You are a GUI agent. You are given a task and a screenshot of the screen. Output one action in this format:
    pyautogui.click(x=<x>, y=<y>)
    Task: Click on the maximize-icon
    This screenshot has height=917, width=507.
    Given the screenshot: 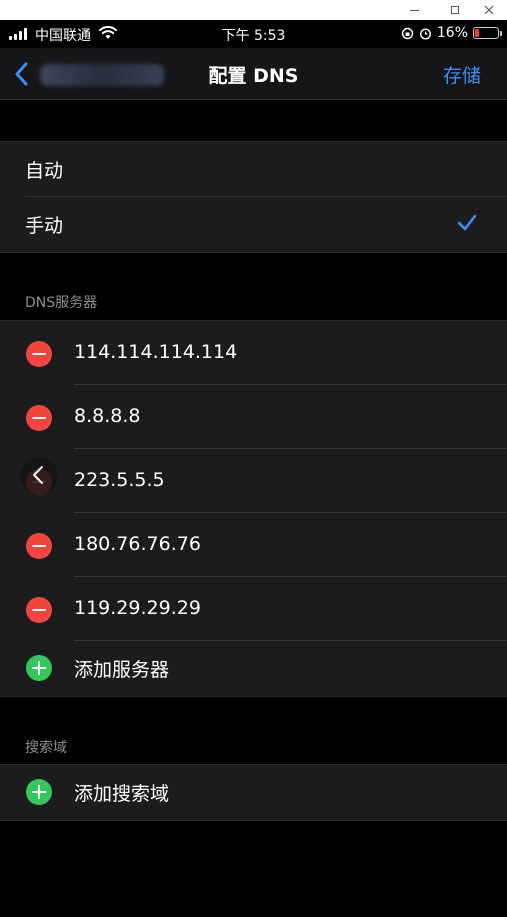 What is the action you would take?
    pyautogui.click(x=455, y=10)
    